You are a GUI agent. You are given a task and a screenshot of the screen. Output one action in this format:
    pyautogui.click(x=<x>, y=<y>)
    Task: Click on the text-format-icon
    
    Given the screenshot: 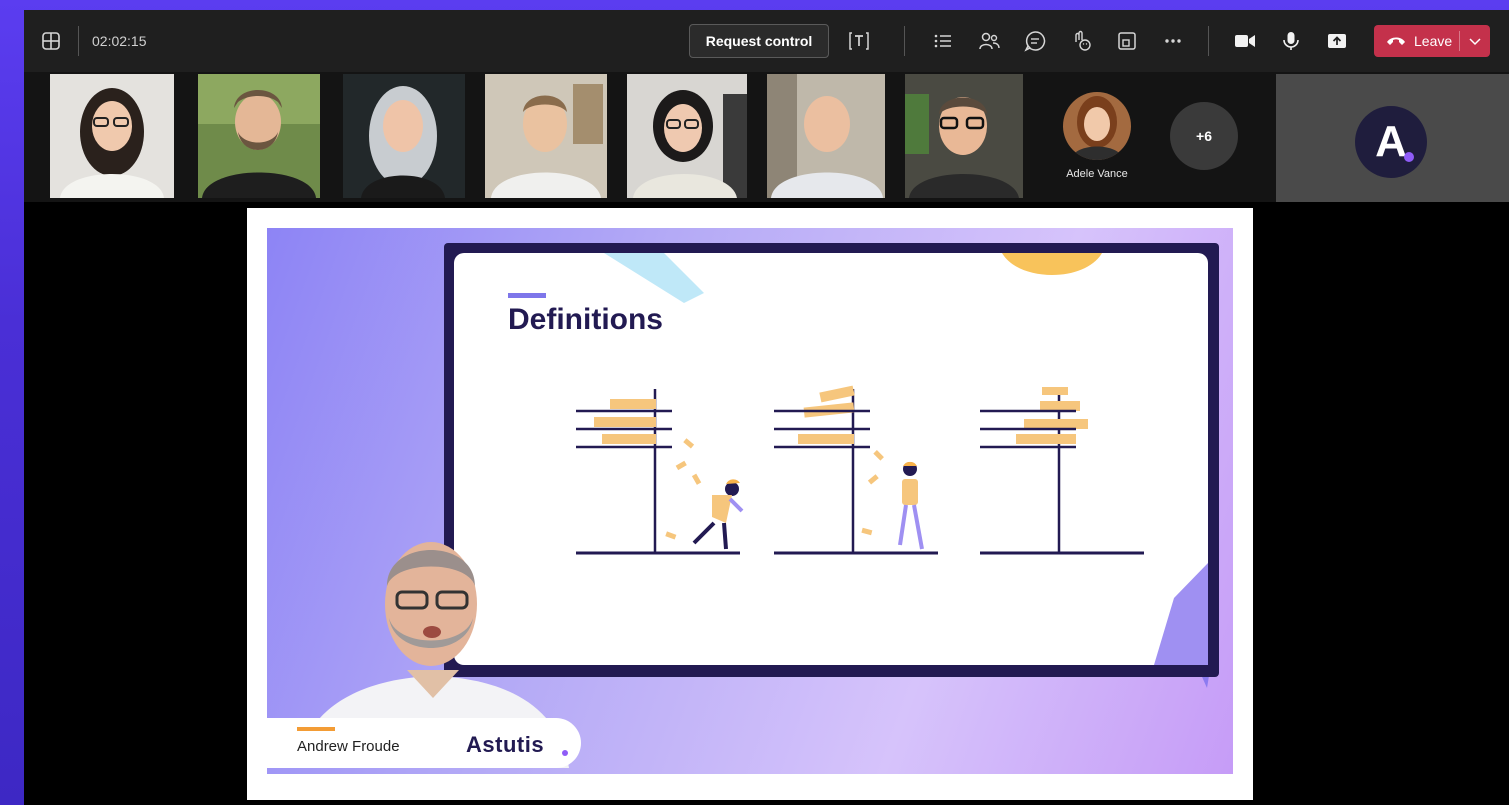 What is the action you would take?
    pyautogui.click(x=859, y=41)
    